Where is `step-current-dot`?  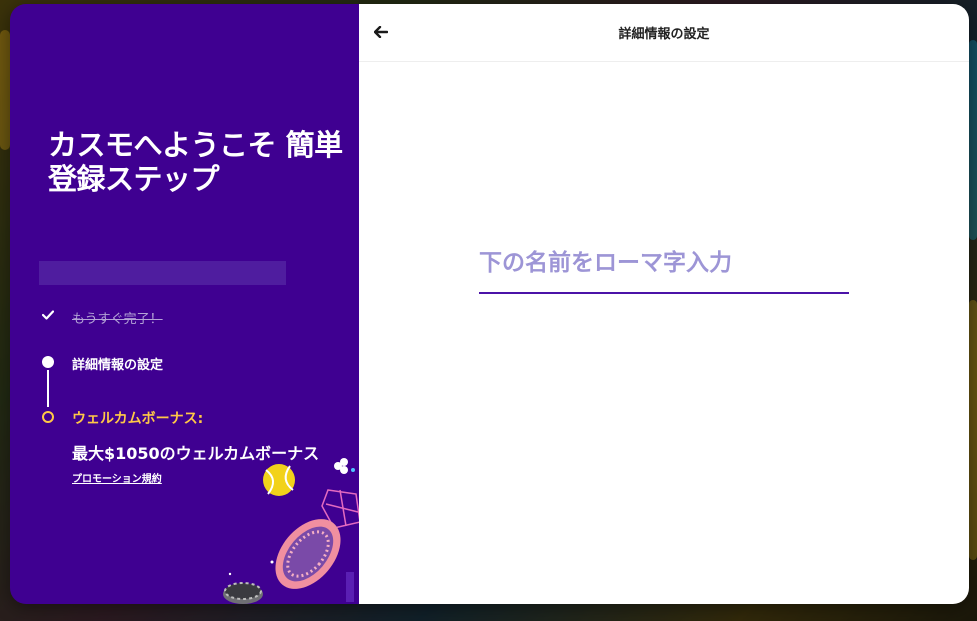 step-current-dot is located at coordinates (48, 361).